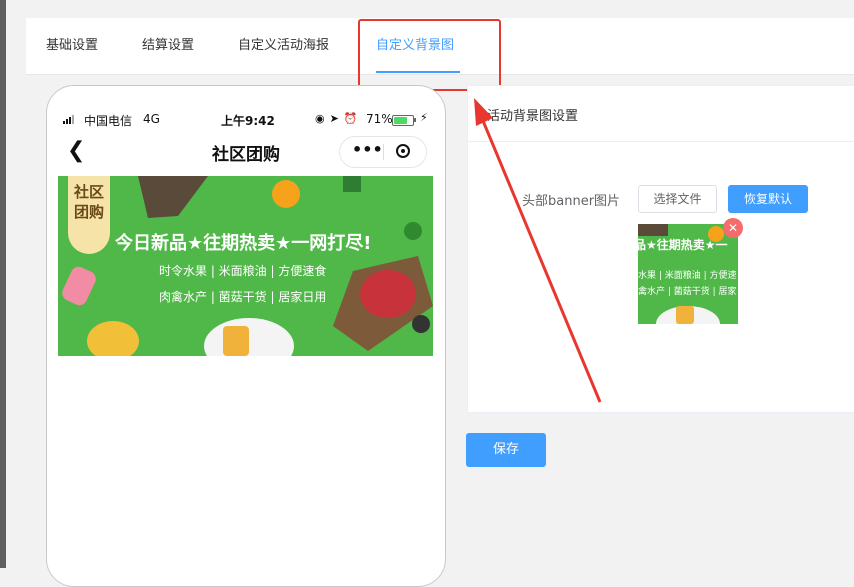 This screenshot has height=587, width=854. I want to click on carrier-name: 中国电信, so click(108, 121).